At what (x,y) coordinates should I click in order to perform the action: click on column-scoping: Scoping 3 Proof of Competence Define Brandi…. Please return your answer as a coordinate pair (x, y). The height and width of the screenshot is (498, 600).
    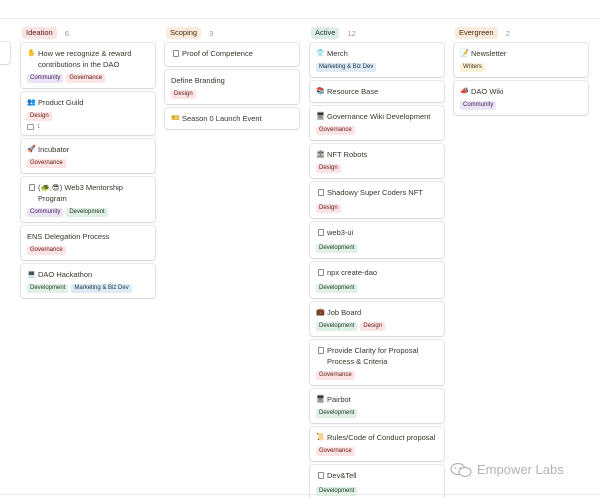
    Looking at the image, I should click on (232, 79).